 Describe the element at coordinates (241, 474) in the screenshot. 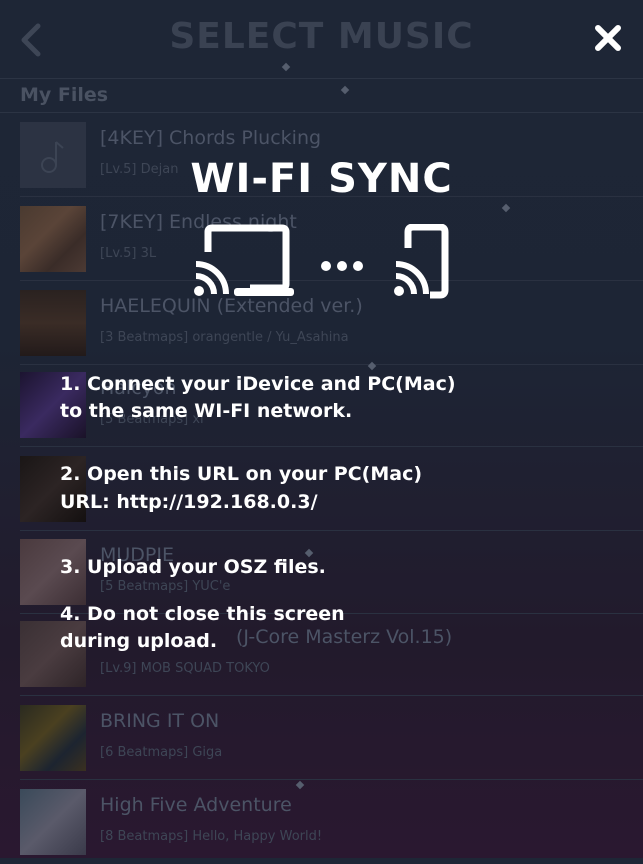

I see `step-2-line-1: 2. Open this URL on your PC(Mac)` at that location.